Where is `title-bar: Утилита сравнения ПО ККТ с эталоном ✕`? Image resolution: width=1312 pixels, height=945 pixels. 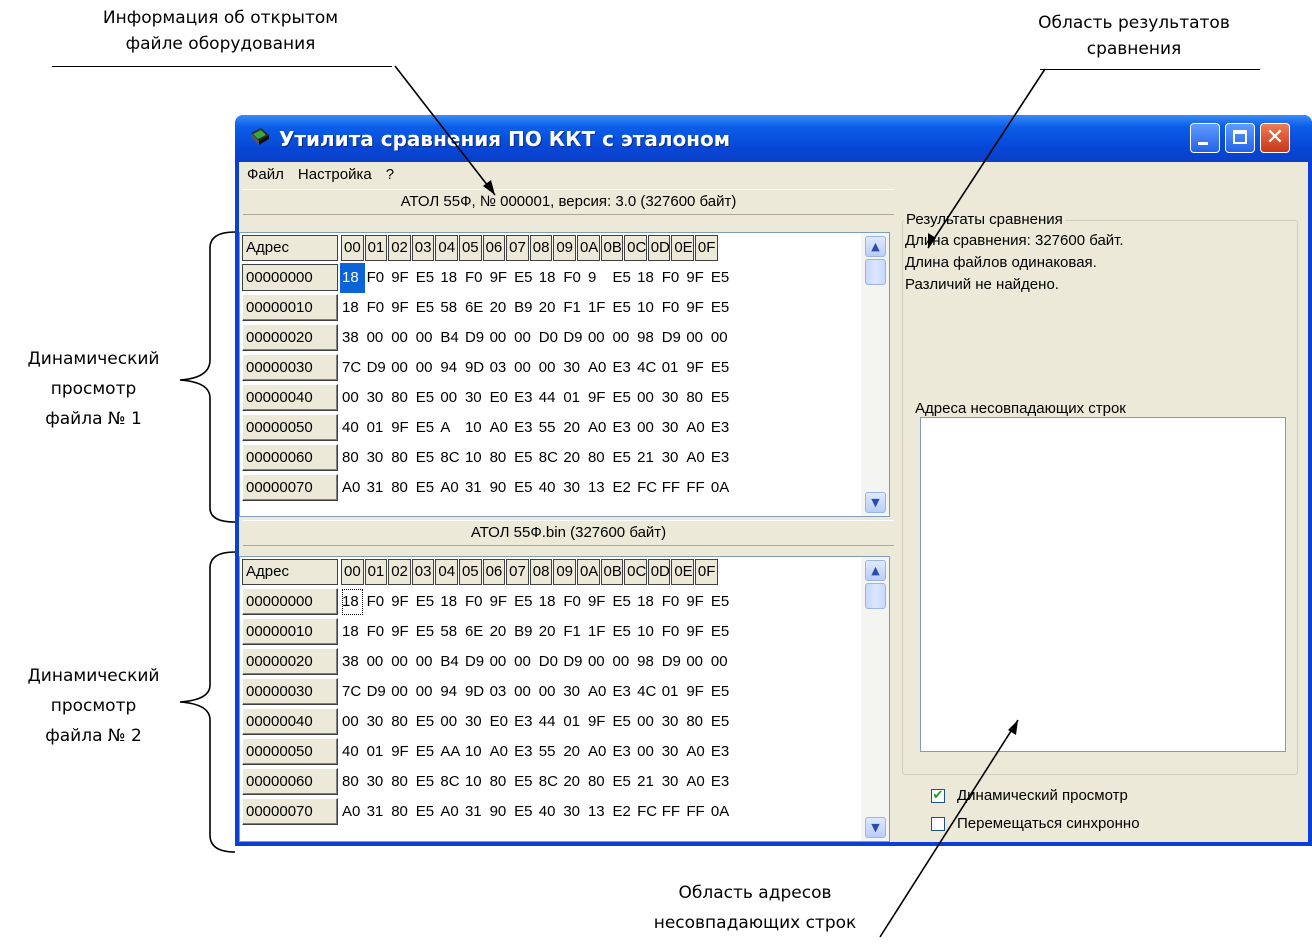 title-bar: Утилита сравнения ПО ККТ с эталоном ✕ is located at coordinates (773, 138).